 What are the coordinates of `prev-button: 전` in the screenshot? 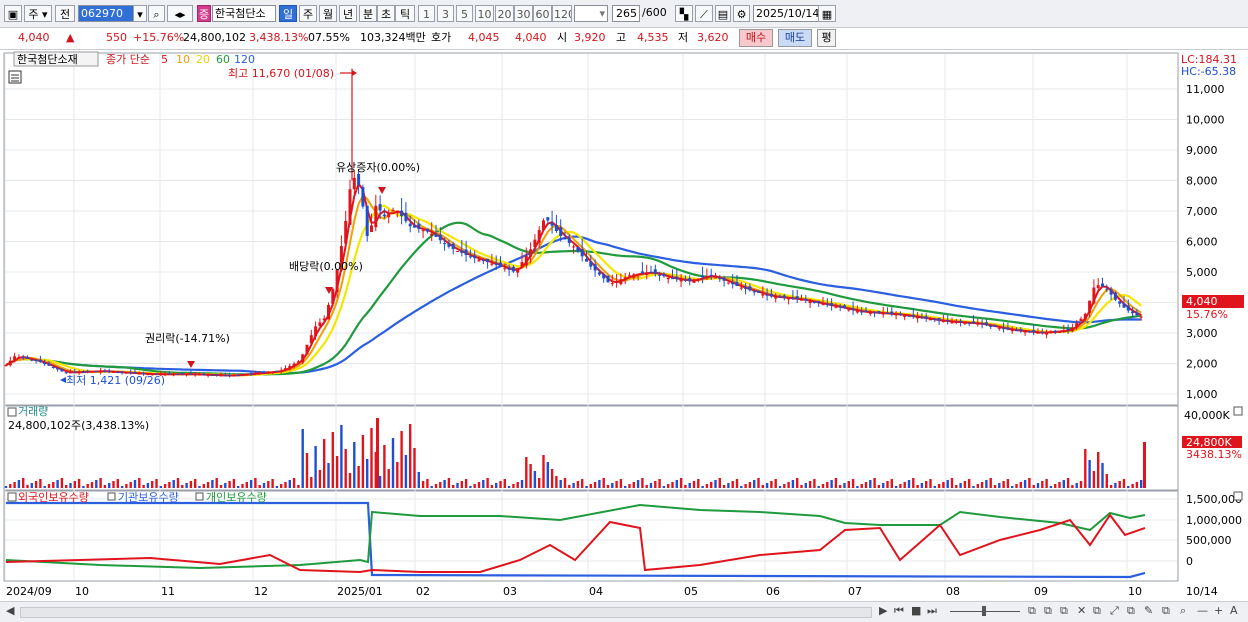 It's located at (65, 13).